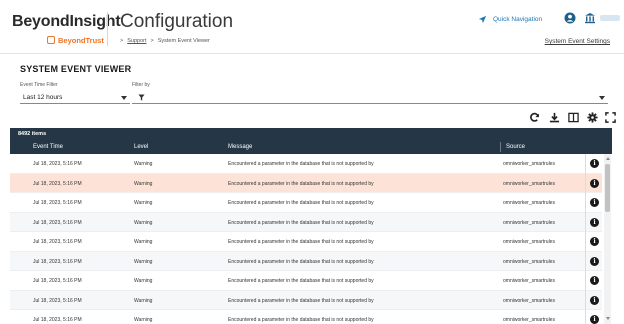 Image resolution: width=624 pixels, height=324 pixels. What do you see at coordinates (183, 41) in the screenshot?
I see `breadcrumb-current: System Event Viewer` at bounding box center [183, 41].